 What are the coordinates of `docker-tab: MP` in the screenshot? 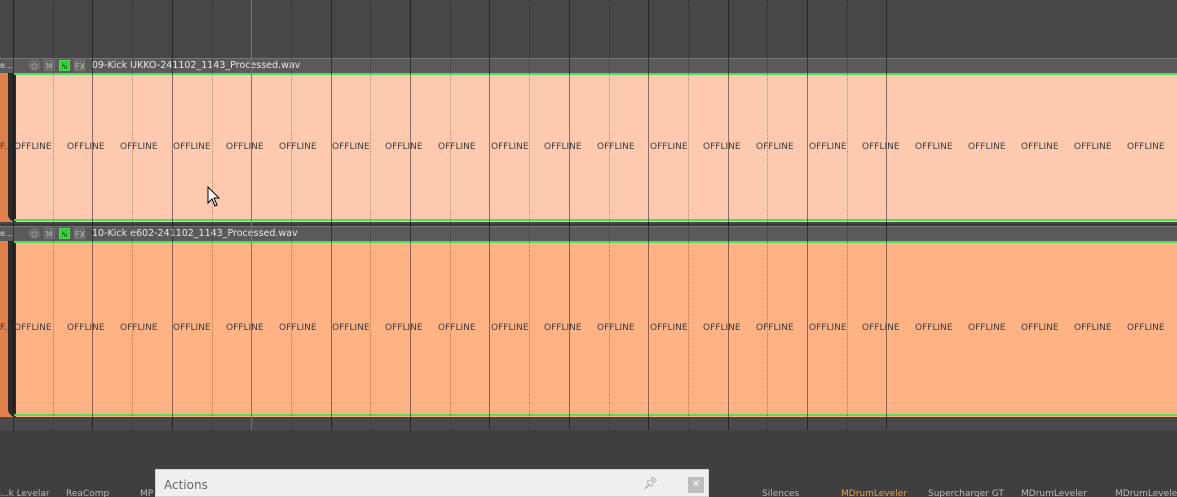 It's located at (146, 493).